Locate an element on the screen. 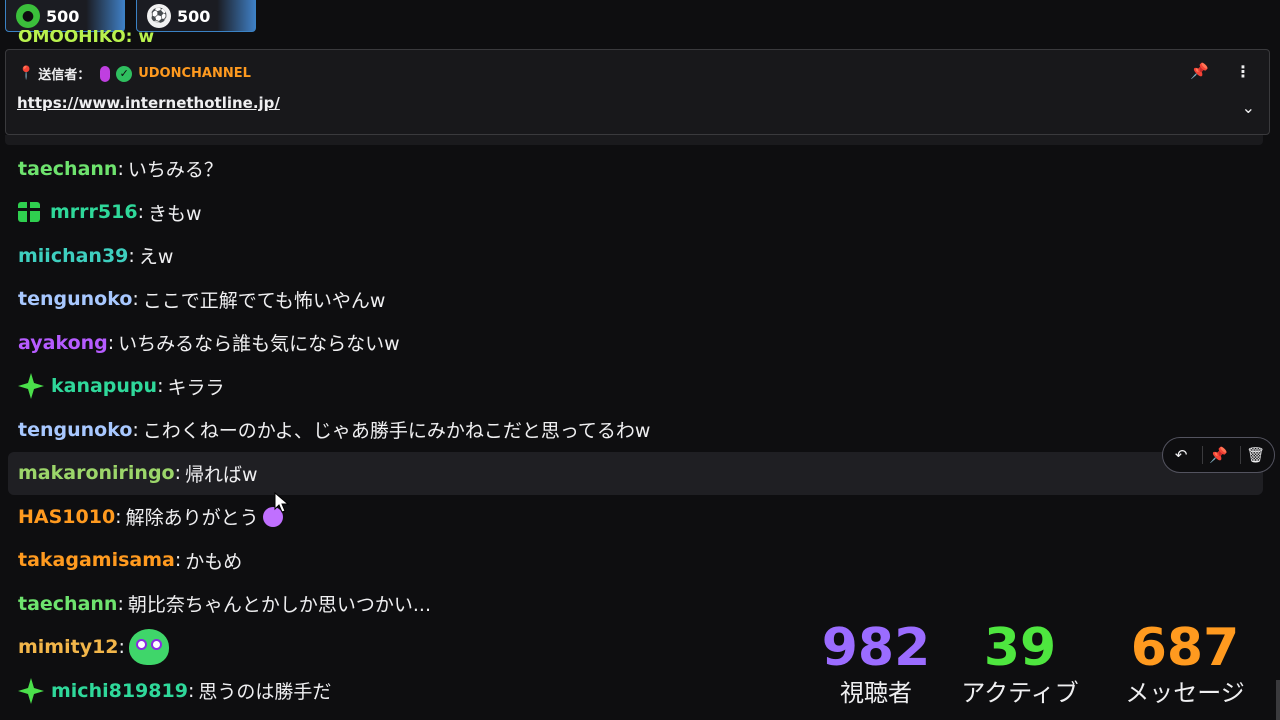 This screenshot has width=1280, height=720. green-emote-icon: ● is located at coordinates (28, 16).